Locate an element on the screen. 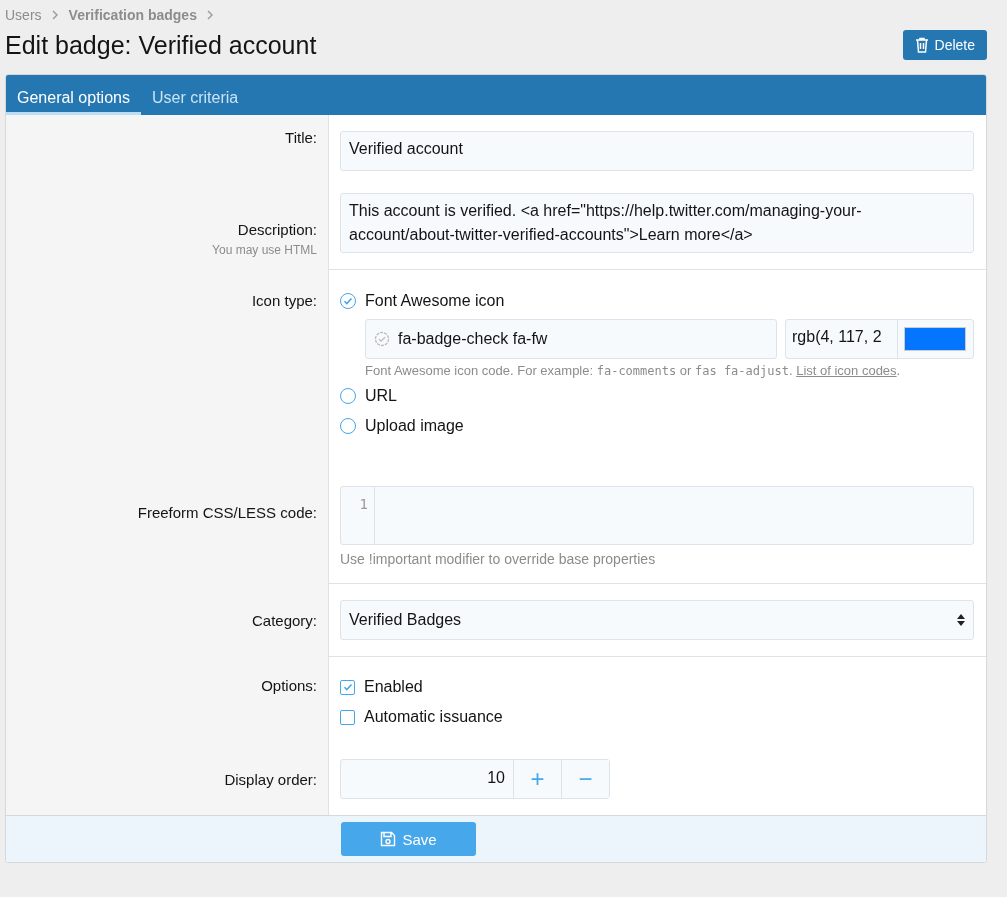 The height and width of the screenshot is (897, 1007). input-field: Verified account is located at coordinates (657, 151).